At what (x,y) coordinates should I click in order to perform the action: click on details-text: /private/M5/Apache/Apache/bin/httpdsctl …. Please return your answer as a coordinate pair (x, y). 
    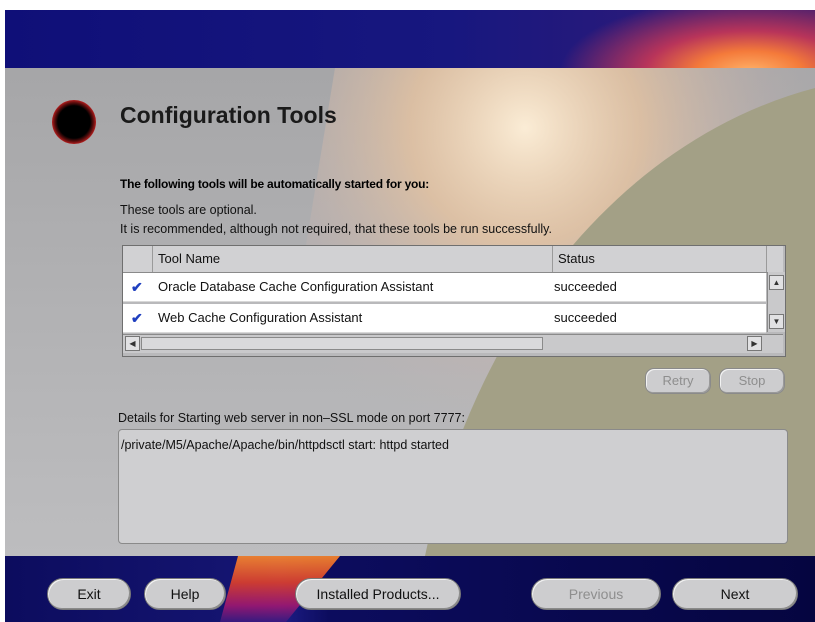
    Looking at the image, I should click on (285, 445).